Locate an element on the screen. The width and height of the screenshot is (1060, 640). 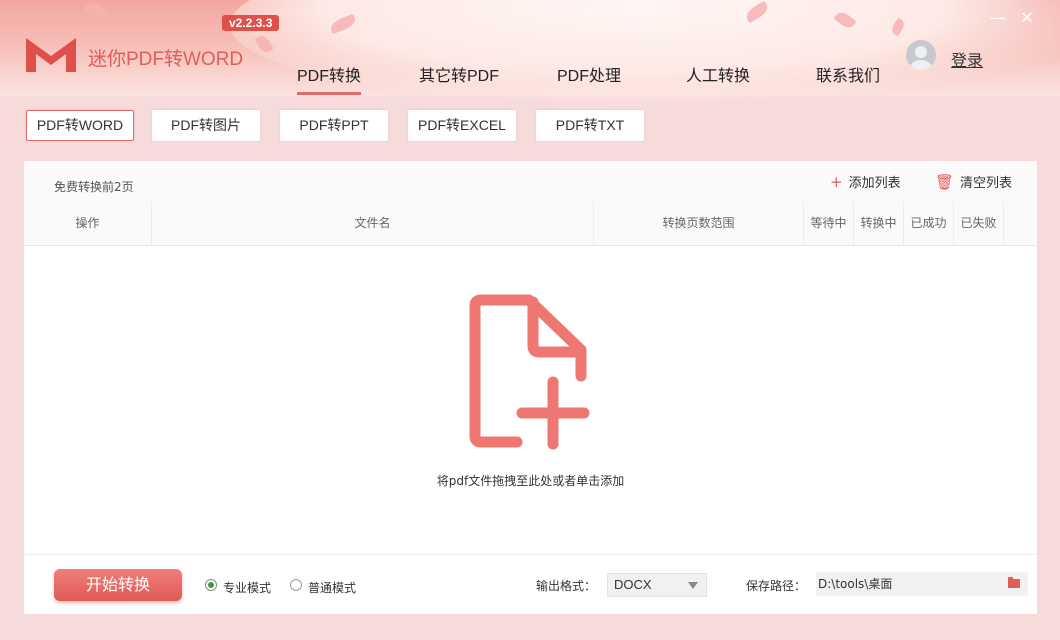
clear-list-label: 清空列表 is located at coordinates (986, 183).